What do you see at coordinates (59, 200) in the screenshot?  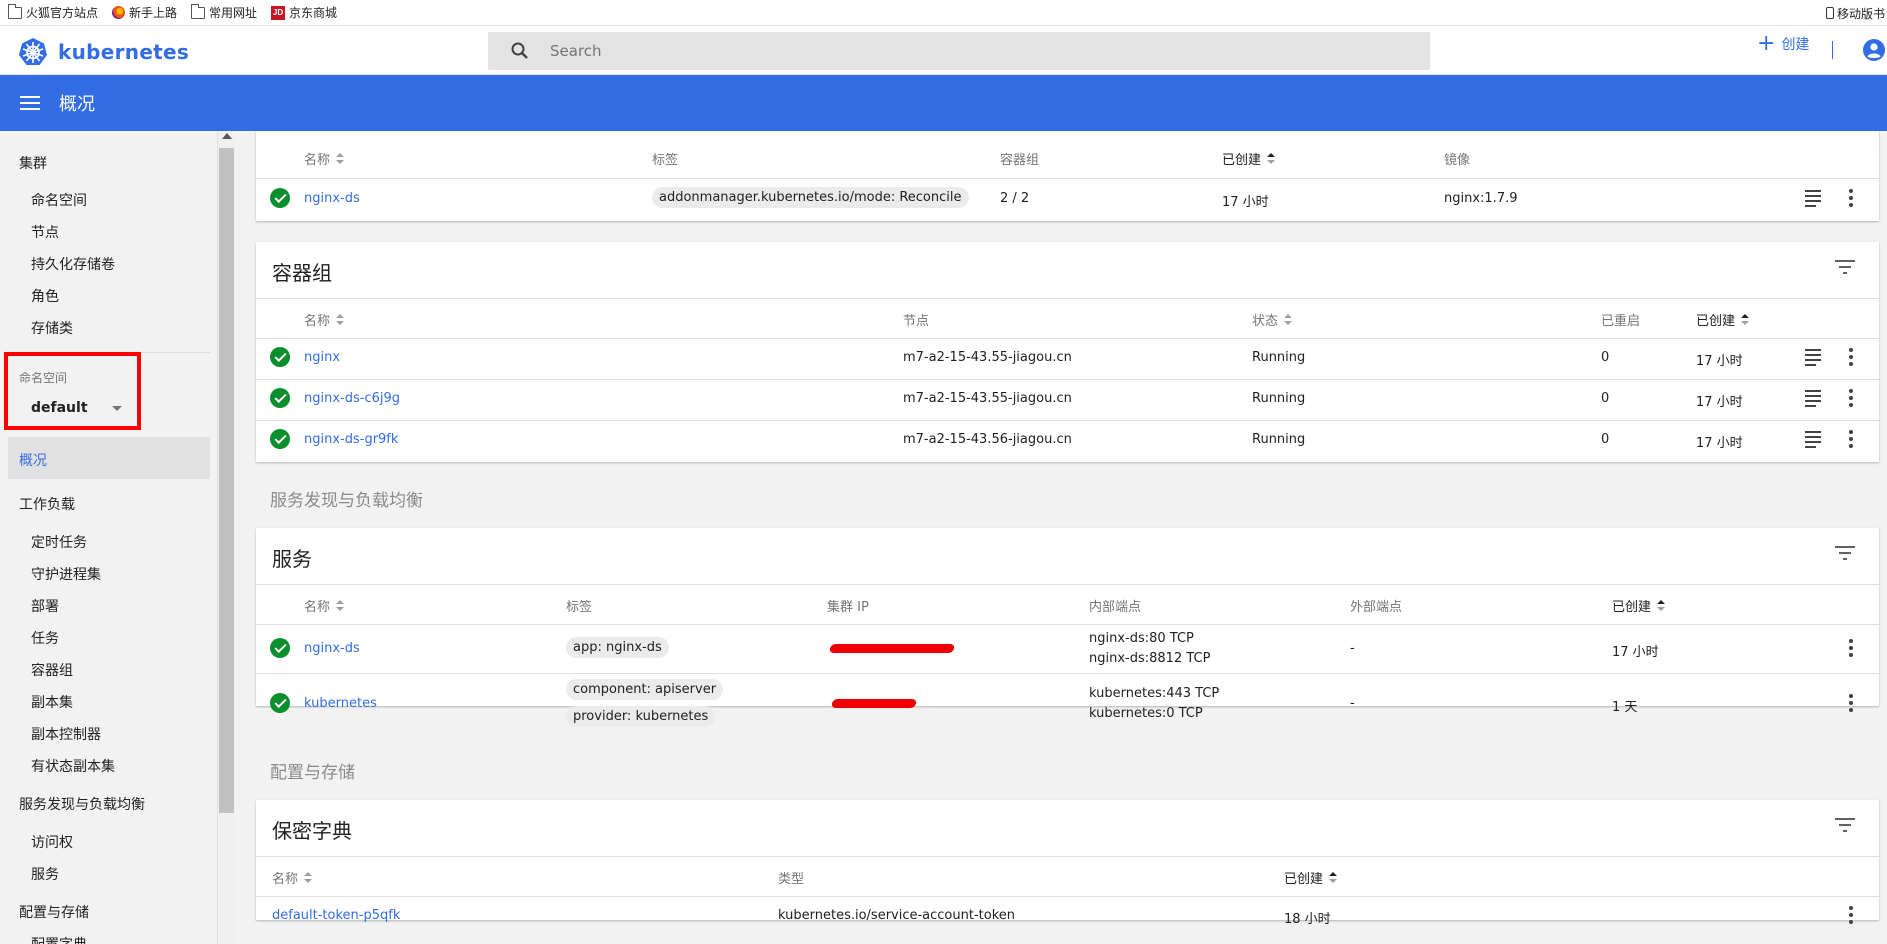 I see `sidebar-item-namespaces: 命名空间` at bounding box center [59, 200].